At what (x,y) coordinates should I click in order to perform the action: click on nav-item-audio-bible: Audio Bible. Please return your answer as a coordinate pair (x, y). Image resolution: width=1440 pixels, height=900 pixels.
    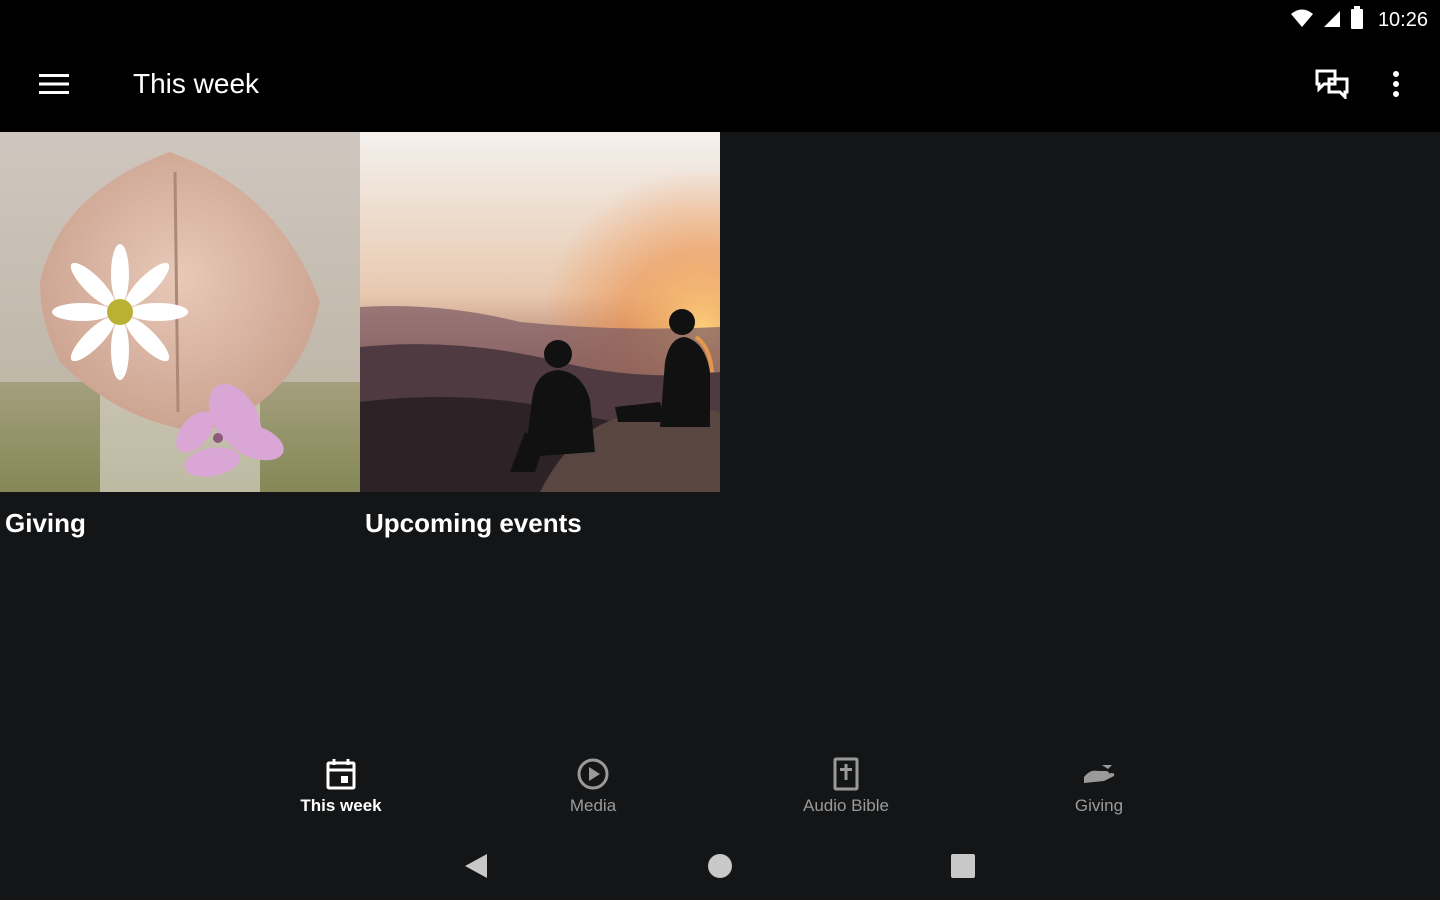
    Looking at the image, I should click on (846, 790).